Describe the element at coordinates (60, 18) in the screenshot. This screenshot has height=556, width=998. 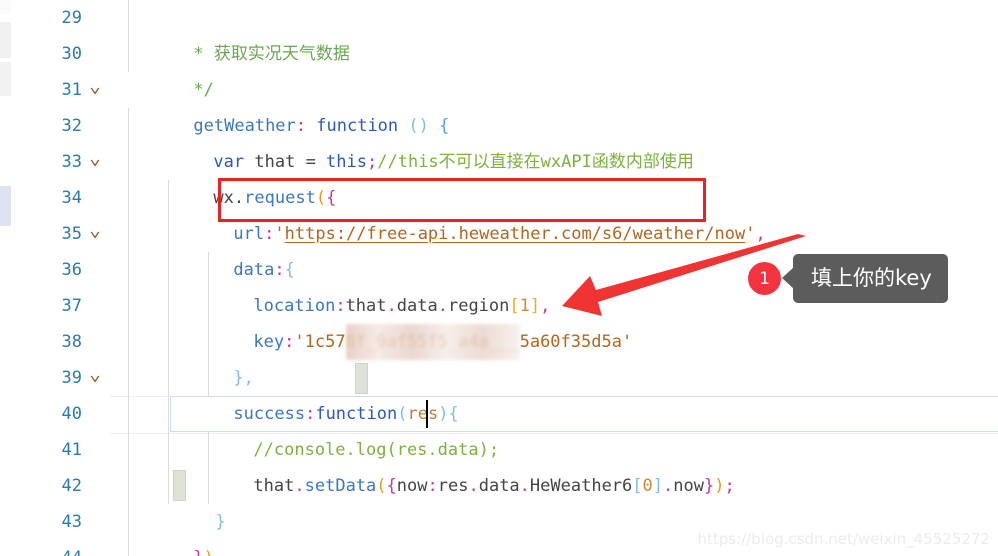
I see `line-number-row: 29` at that location.